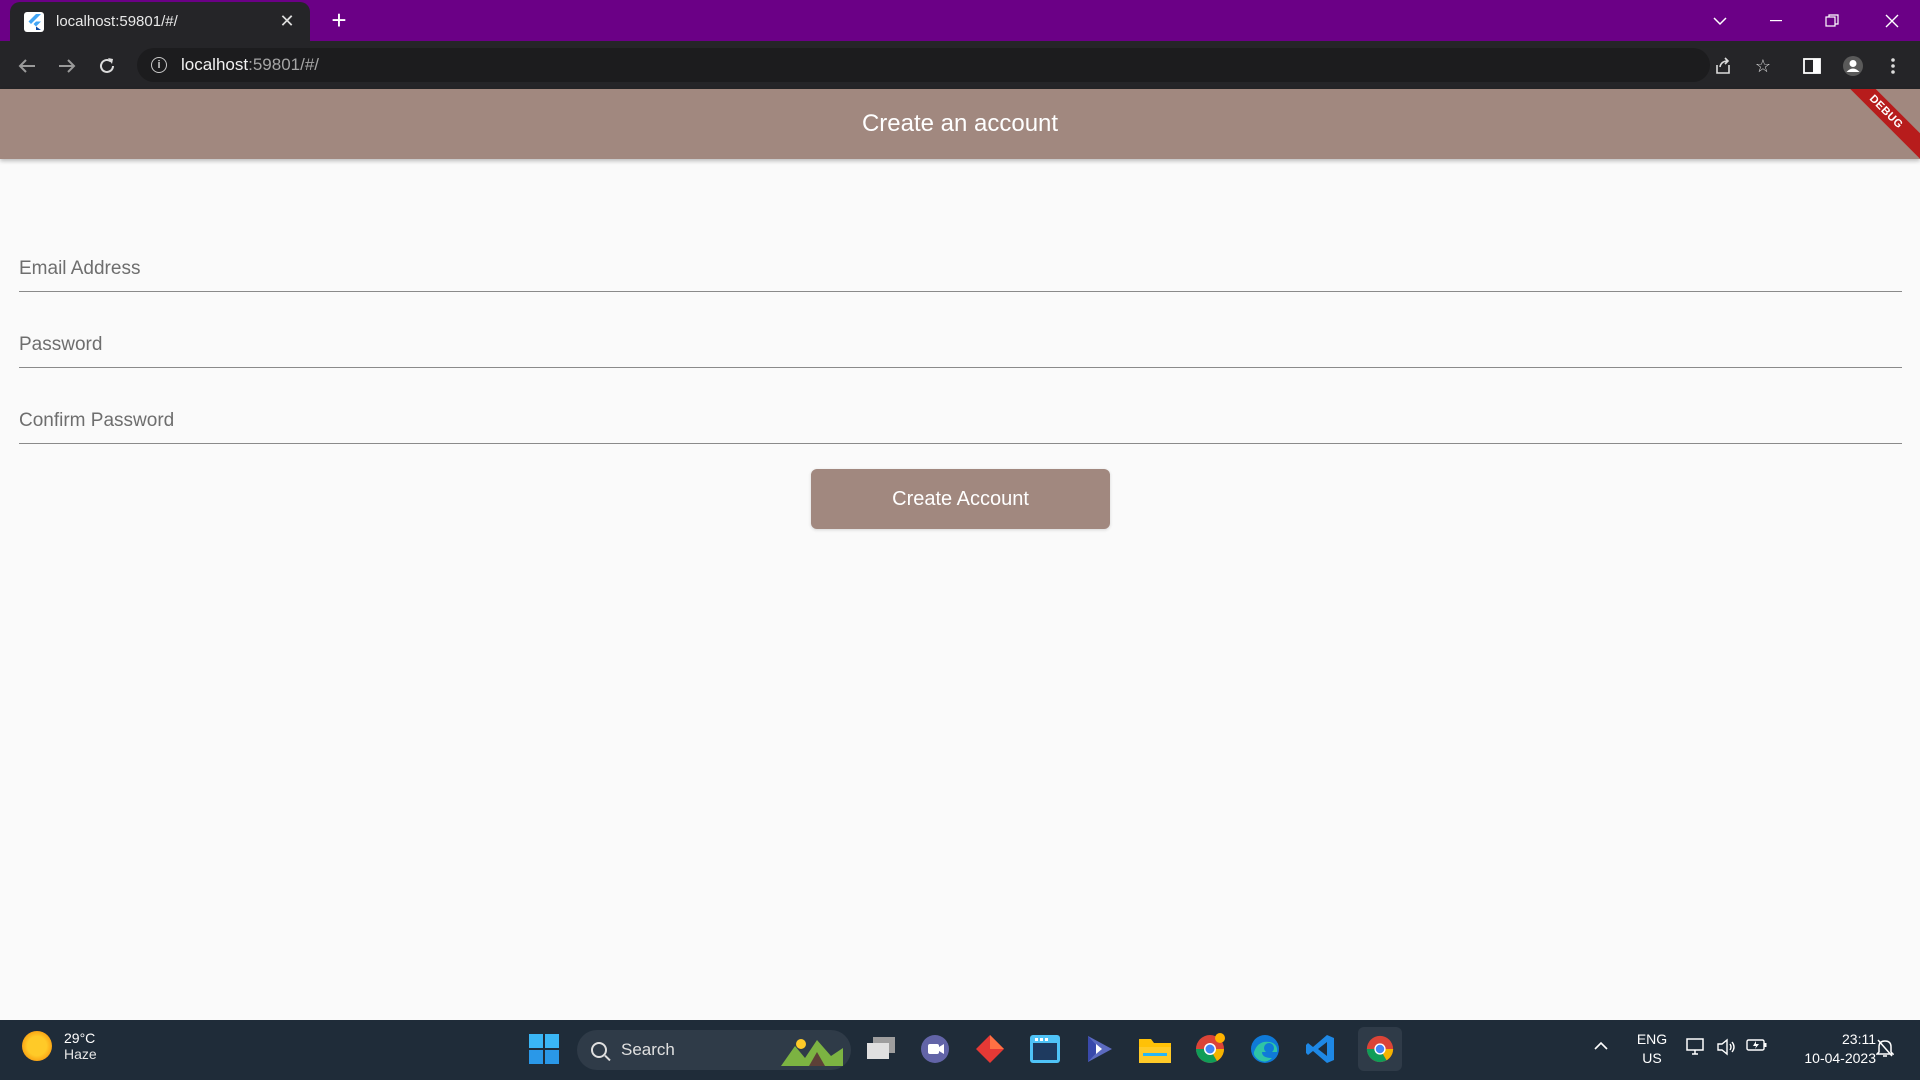 Image resolution: width=1920 pixels, height=1080 pixels. I want to click on search-highlight-icon, so click(812, 1052).